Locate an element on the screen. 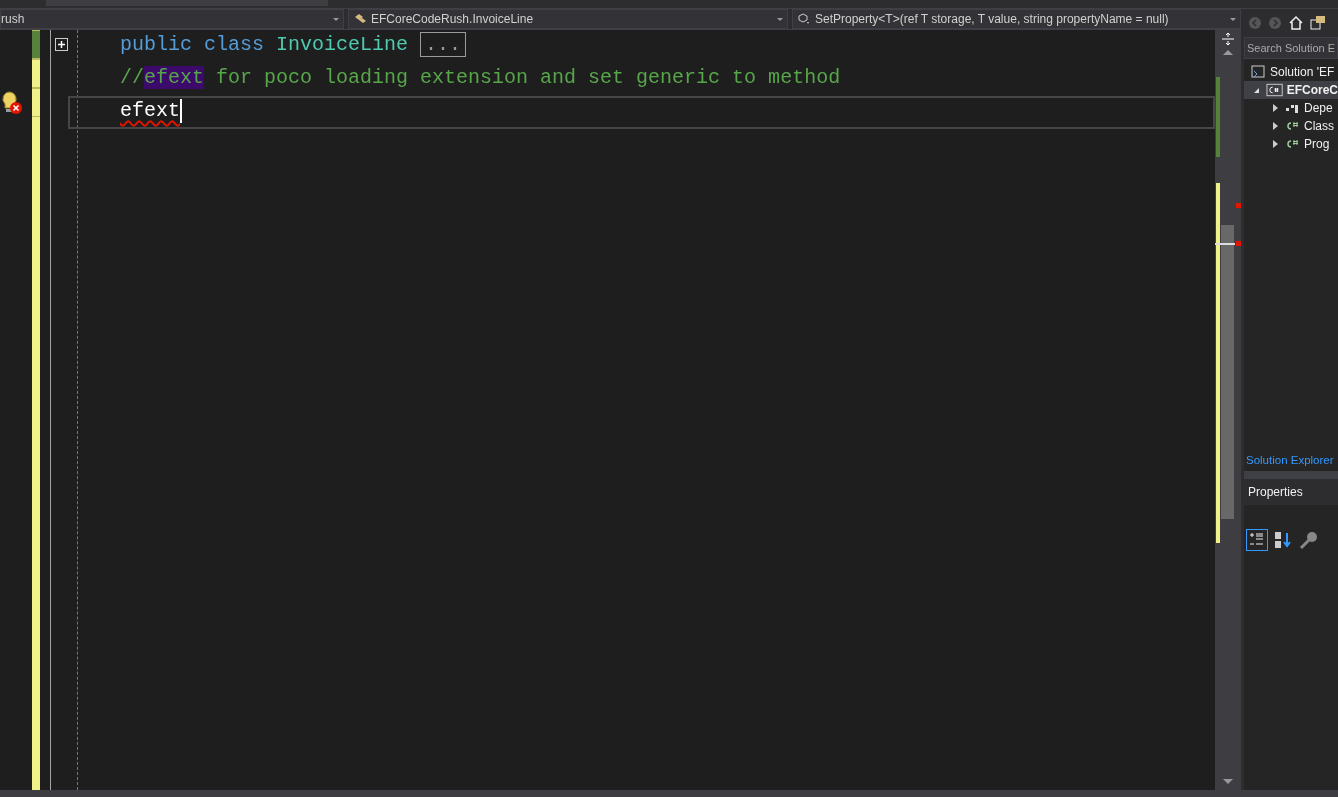  tree-item: EFCoreC is located at coordinates (1291, 90).